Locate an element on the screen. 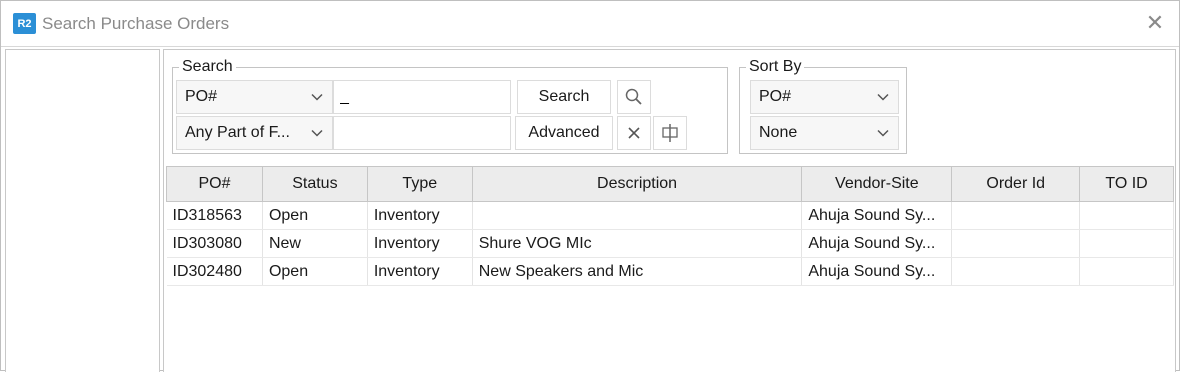 This screenshot has height=372, width=1180. window-title: Search Purchase Orders is located at coordinates (136, 23).